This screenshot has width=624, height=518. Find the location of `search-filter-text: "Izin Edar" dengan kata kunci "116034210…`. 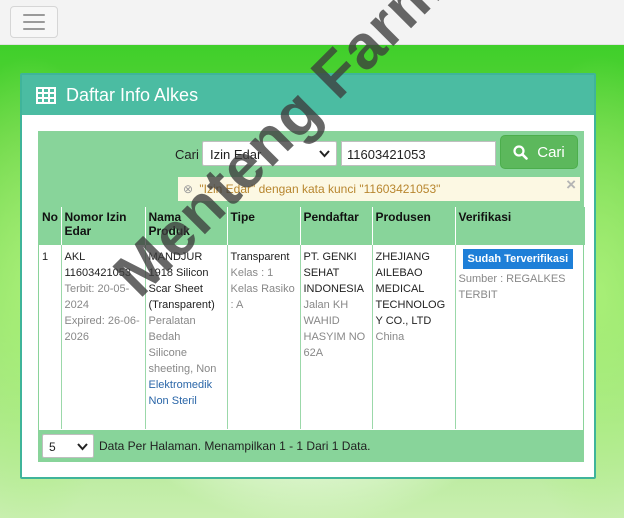

search-filter-text: "Izin Edar" dengan kata kunci "116034210… is located at coordinates (320, 189).